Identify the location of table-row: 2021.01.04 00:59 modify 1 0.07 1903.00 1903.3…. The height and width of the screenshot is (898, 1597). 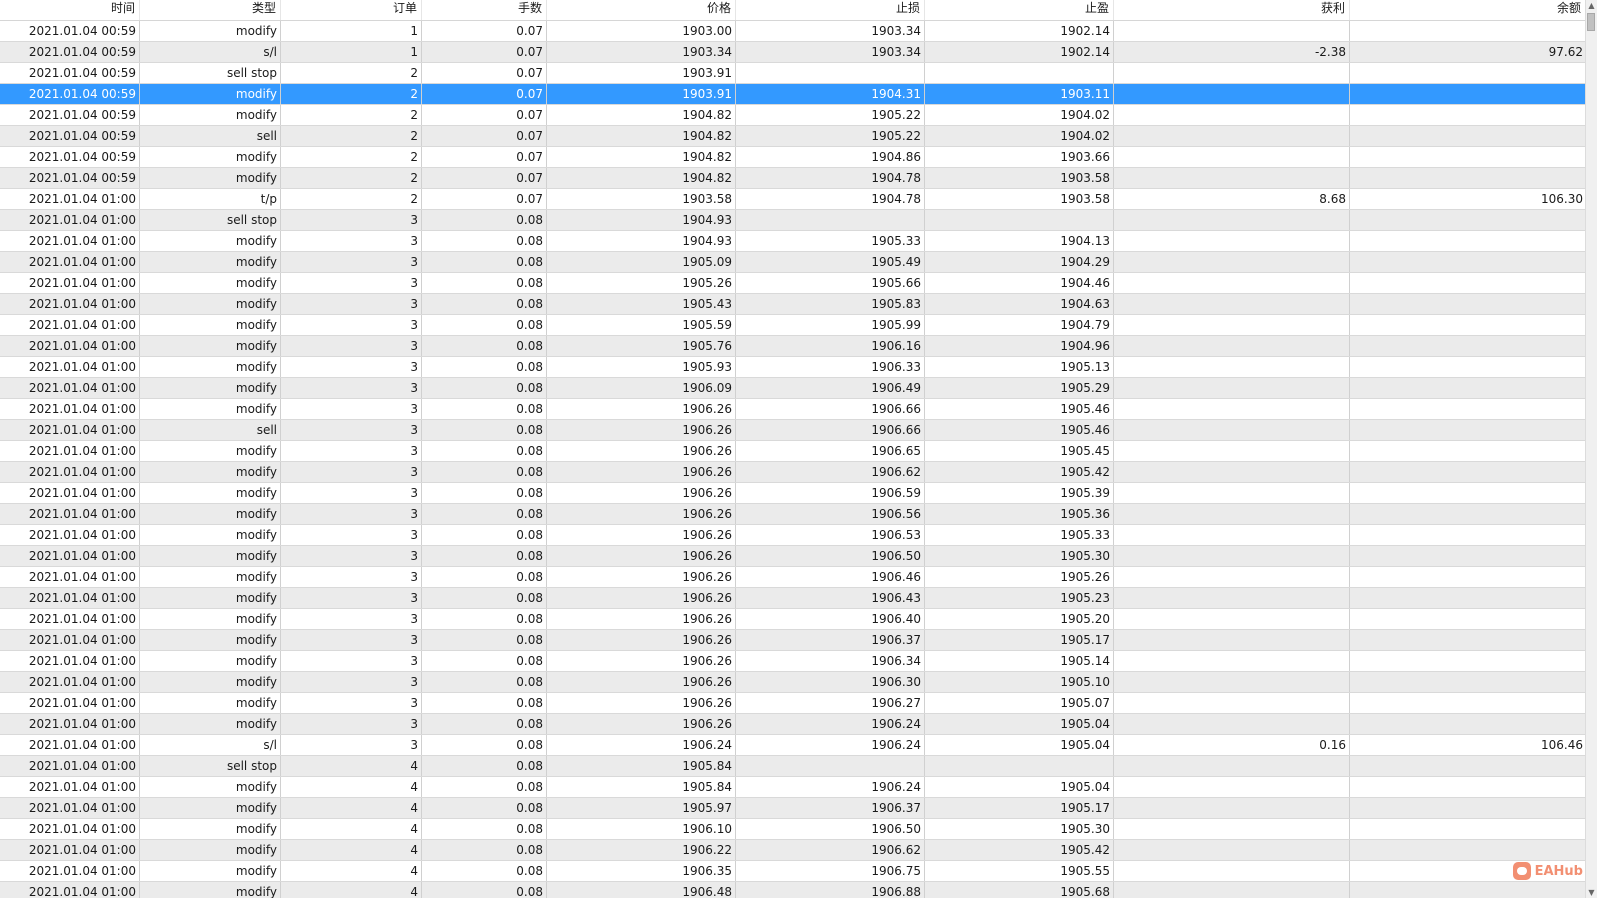
(793, 31).